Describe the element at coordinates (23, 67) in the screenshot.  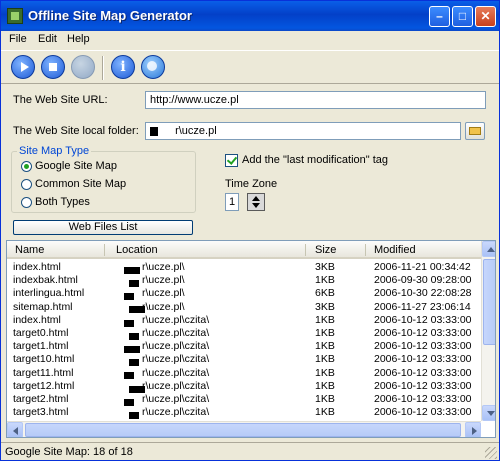
I see `play-icon` at that location.